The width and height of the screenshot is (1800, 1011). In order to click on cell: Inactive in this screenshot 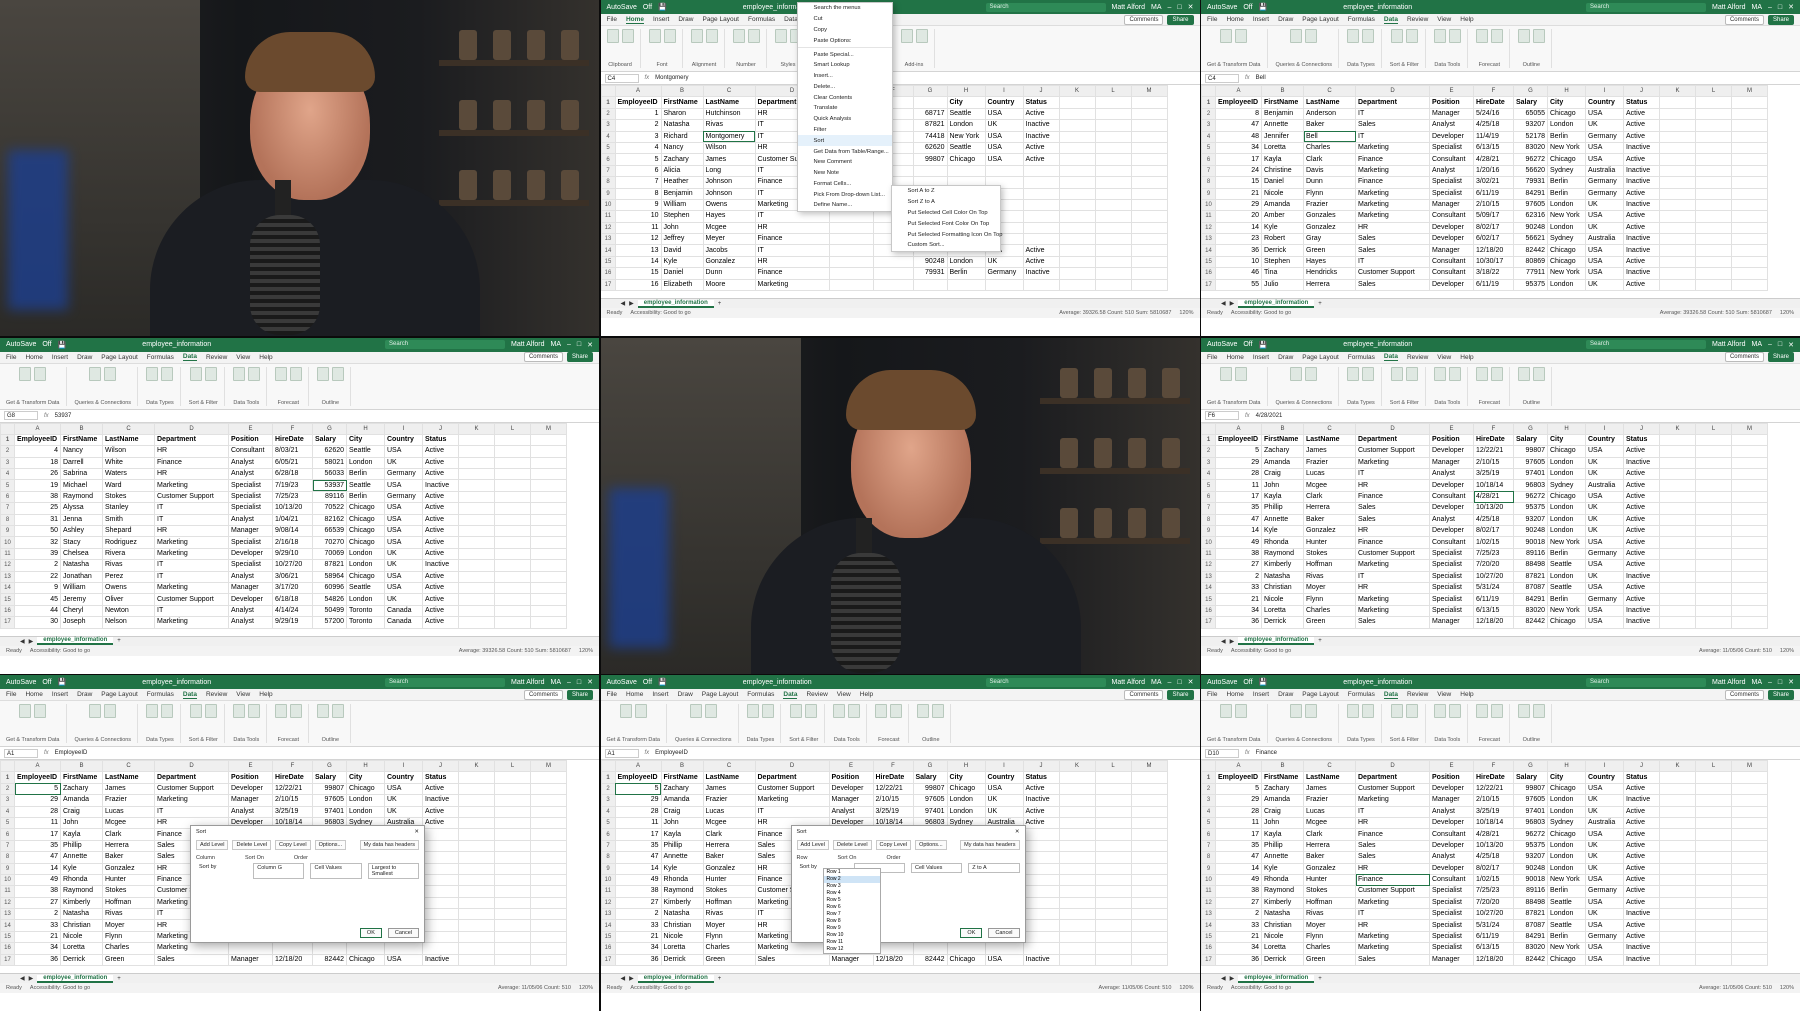, I will do `click(1641, 576)`.